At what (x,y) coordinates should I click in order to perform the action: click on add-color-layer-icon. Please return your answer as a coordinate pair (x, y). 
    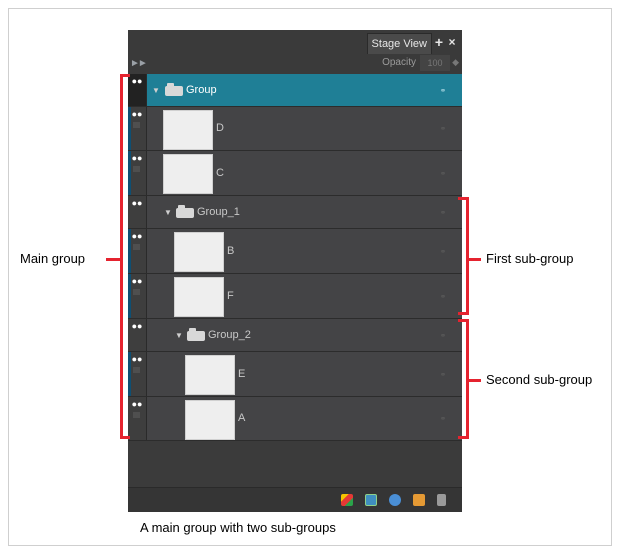
    Looking at the image, I should click on (395, 500).